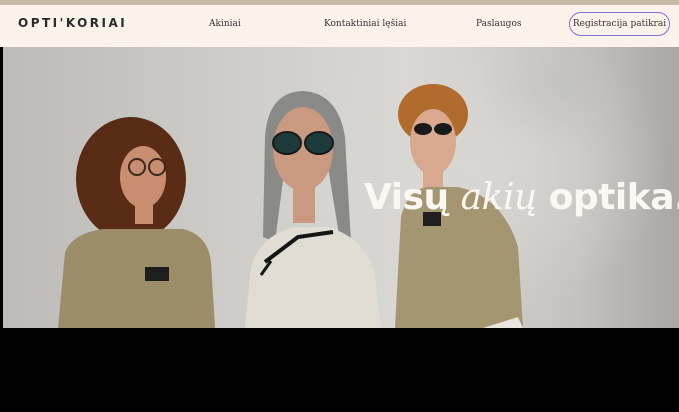  Describe the element at coordinates (619, 24) in the screenshot. I see `registration-button: Registracija patikrai` at that location.